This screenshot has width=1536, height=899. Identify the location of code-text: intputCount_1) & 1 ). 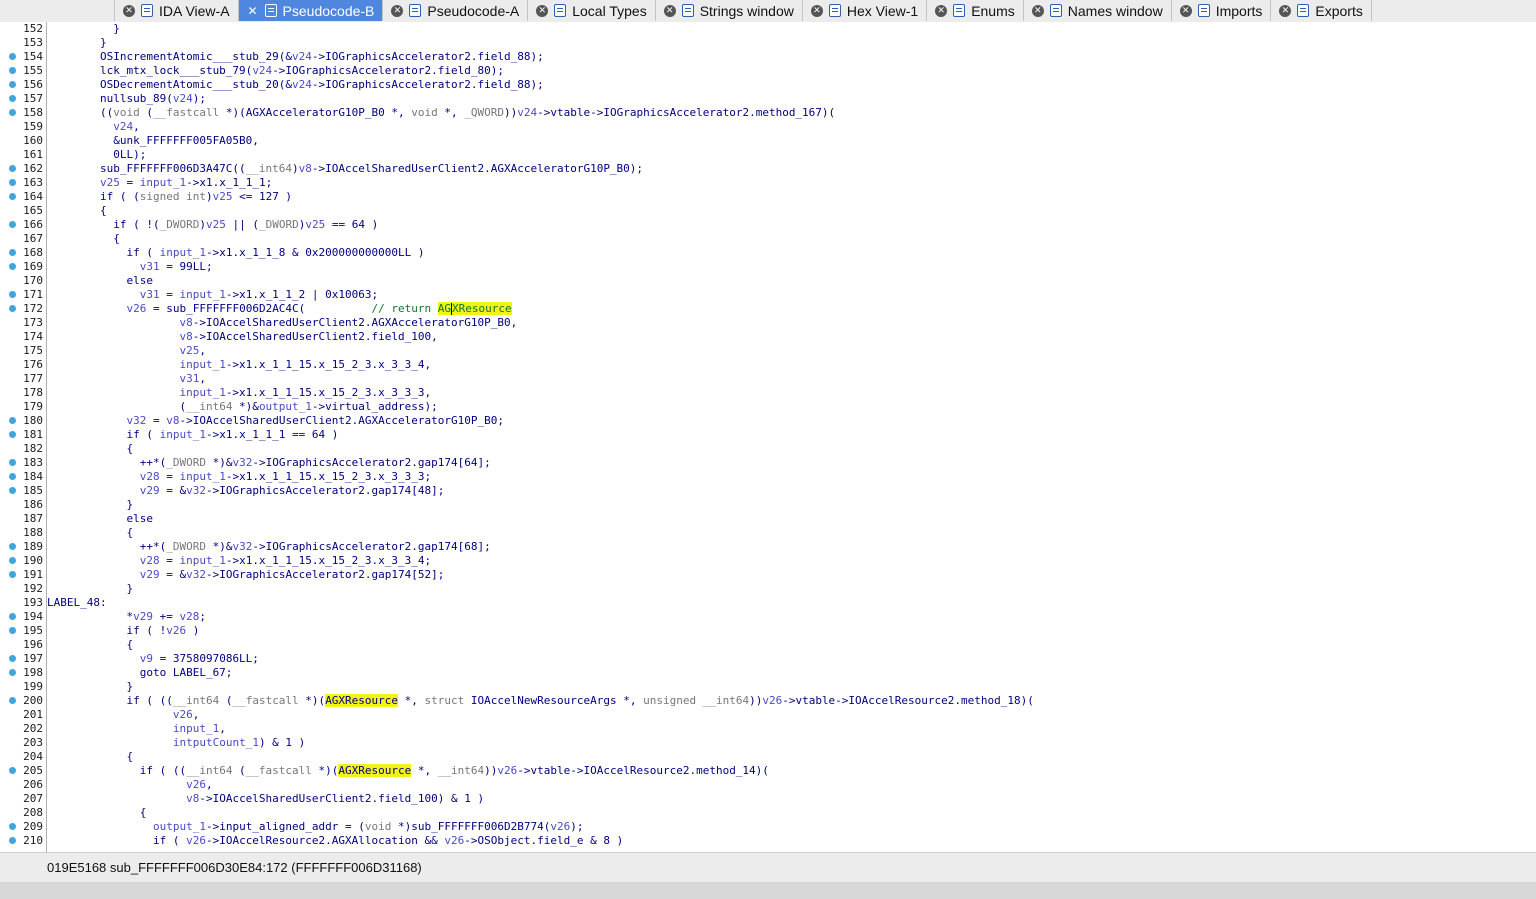
(176, 743).